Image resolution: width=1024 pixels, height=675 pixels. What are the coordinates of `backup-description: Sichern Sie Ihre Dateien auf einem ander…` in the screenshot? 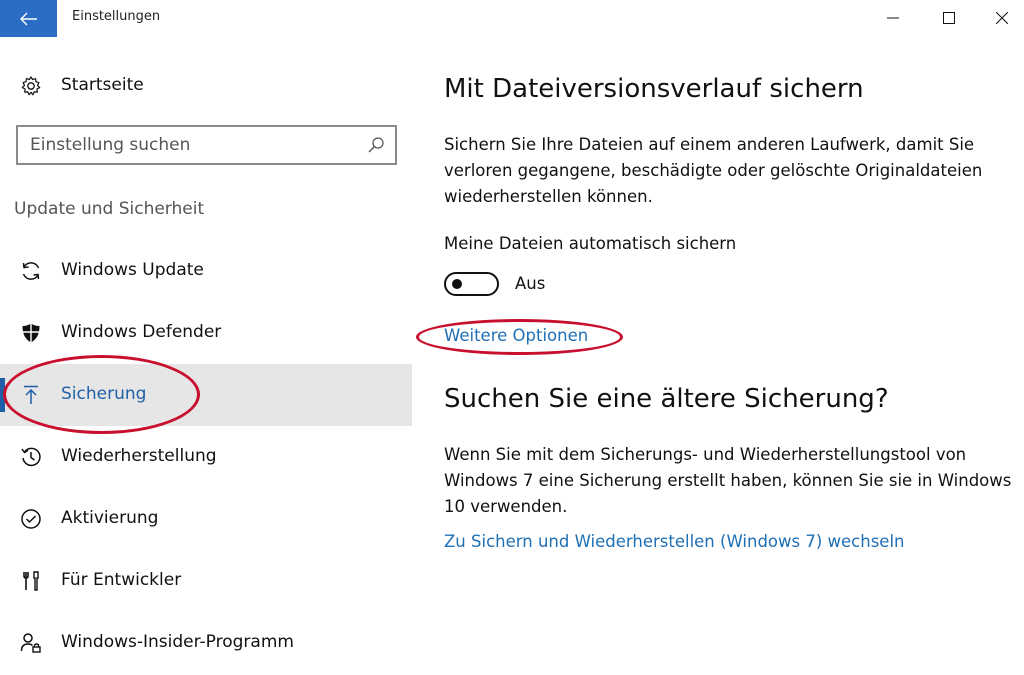 It's located at (713, 170).